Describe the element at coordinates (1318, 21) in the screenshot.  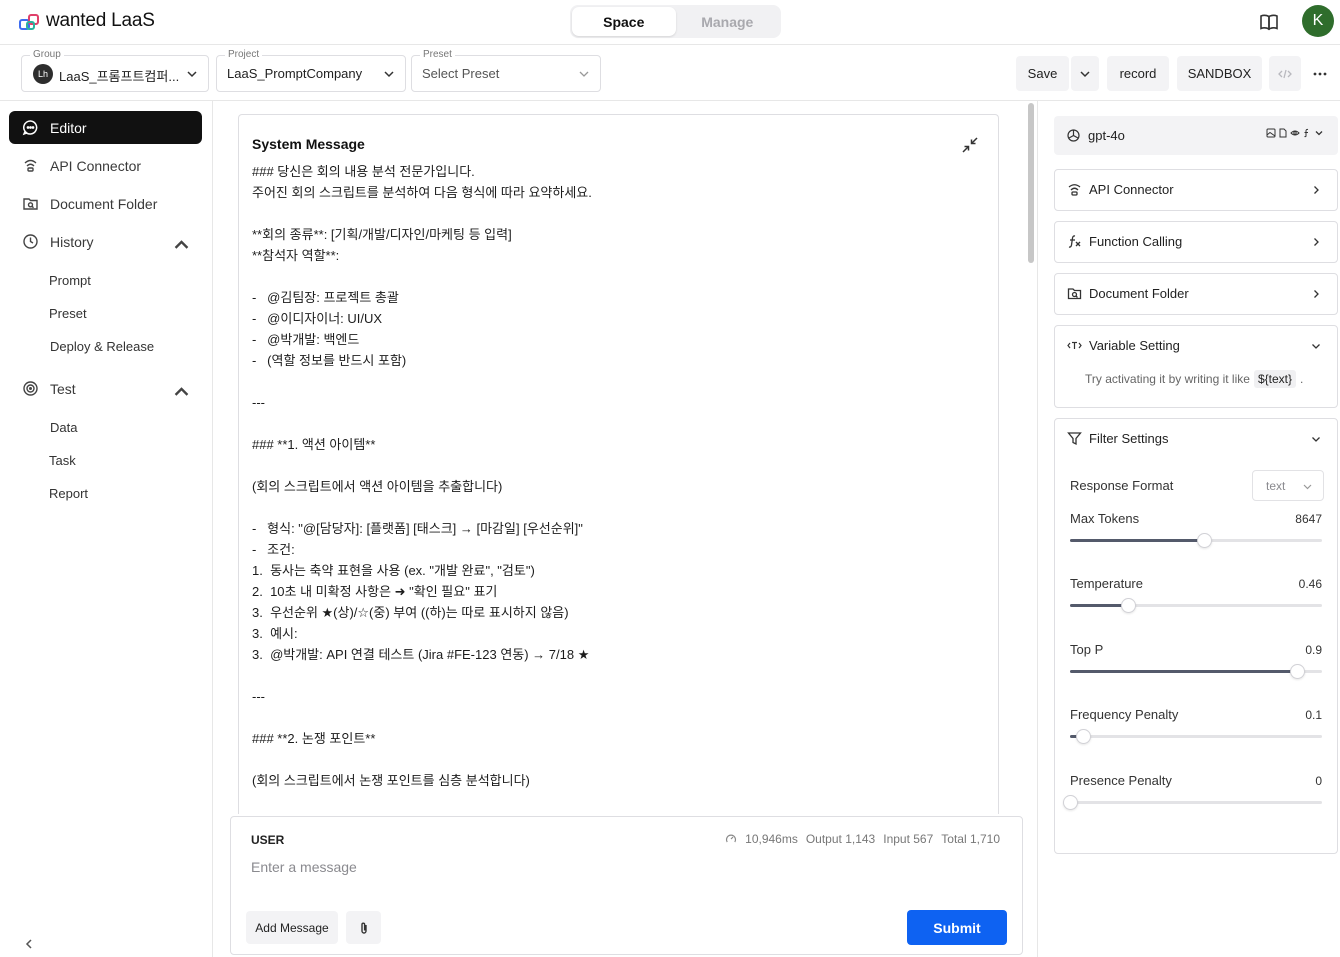
I see `avatar: K` at that location.